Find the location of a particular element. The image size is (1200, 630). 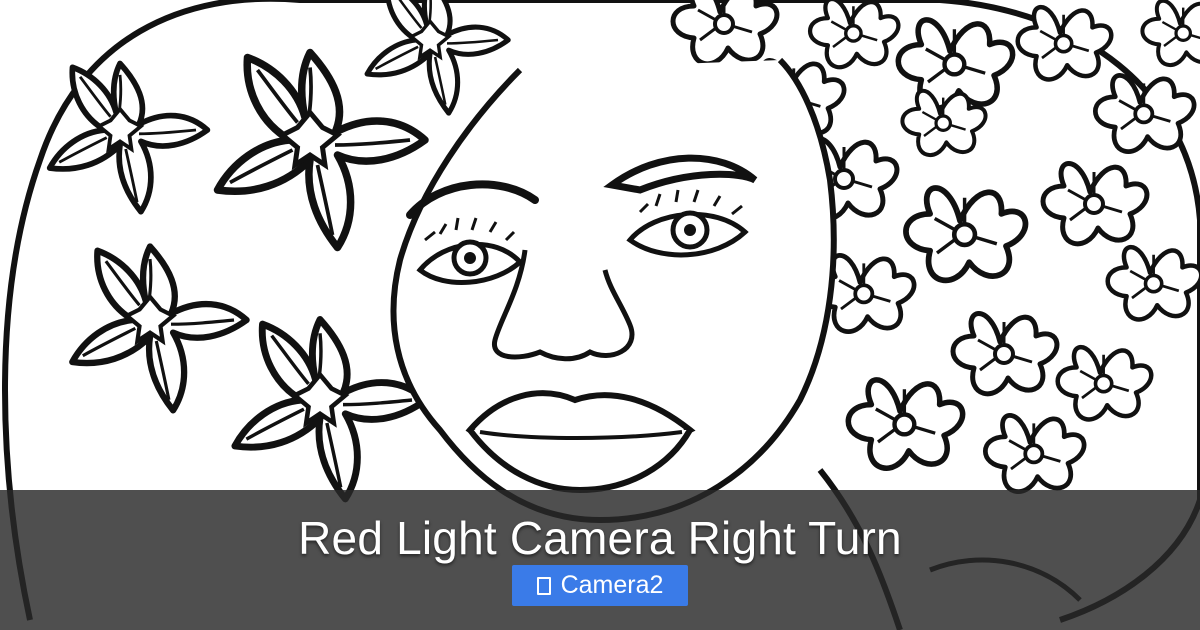

category-tag-button: Camera2 is located at coordinates (600, 585).